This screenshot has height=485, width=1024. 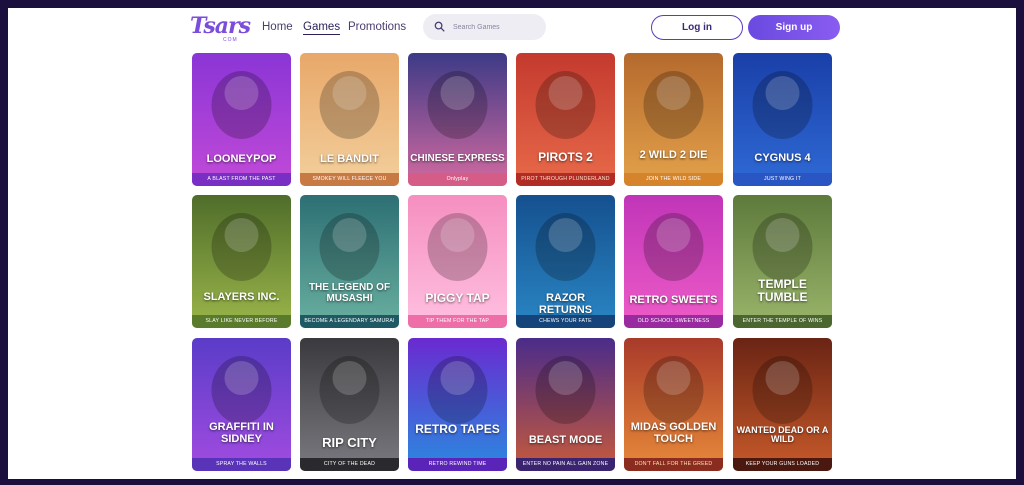 I want to click on game-tagline: JUST WING IT, so click(x=782, y=179).